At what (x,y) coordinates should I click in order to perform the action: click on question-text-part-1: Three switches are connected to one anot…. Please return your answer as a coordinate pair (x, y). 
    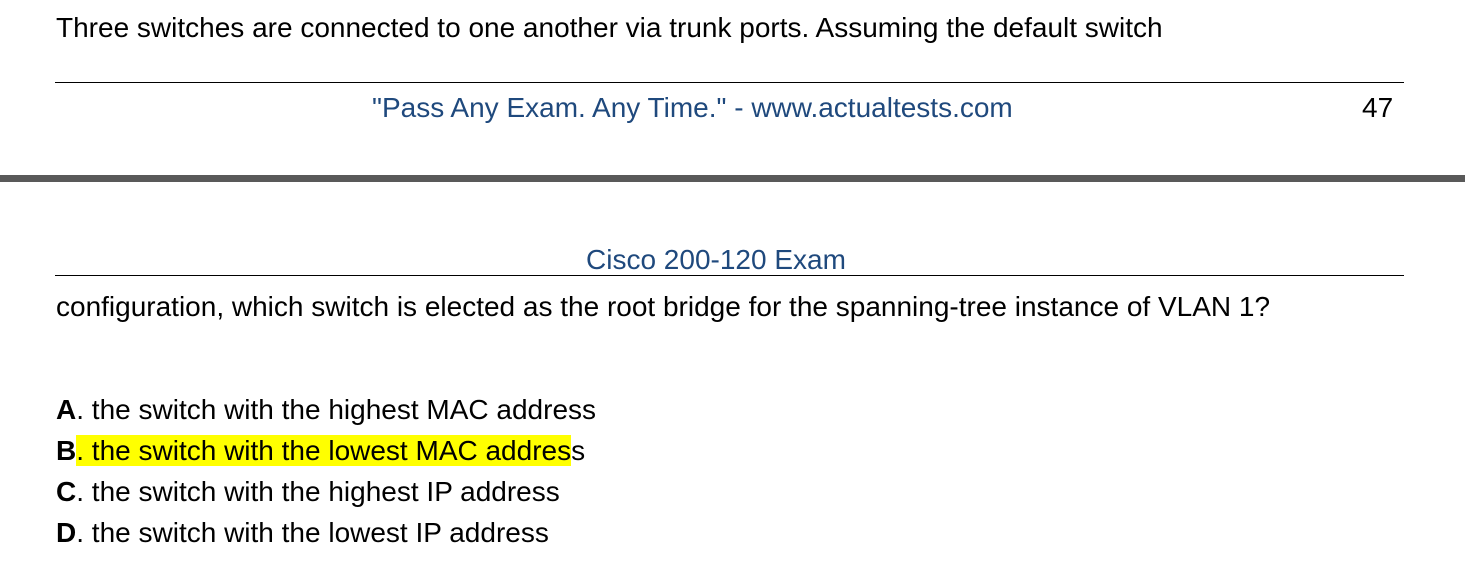
    Looking at the image, I should click on (609, 27).